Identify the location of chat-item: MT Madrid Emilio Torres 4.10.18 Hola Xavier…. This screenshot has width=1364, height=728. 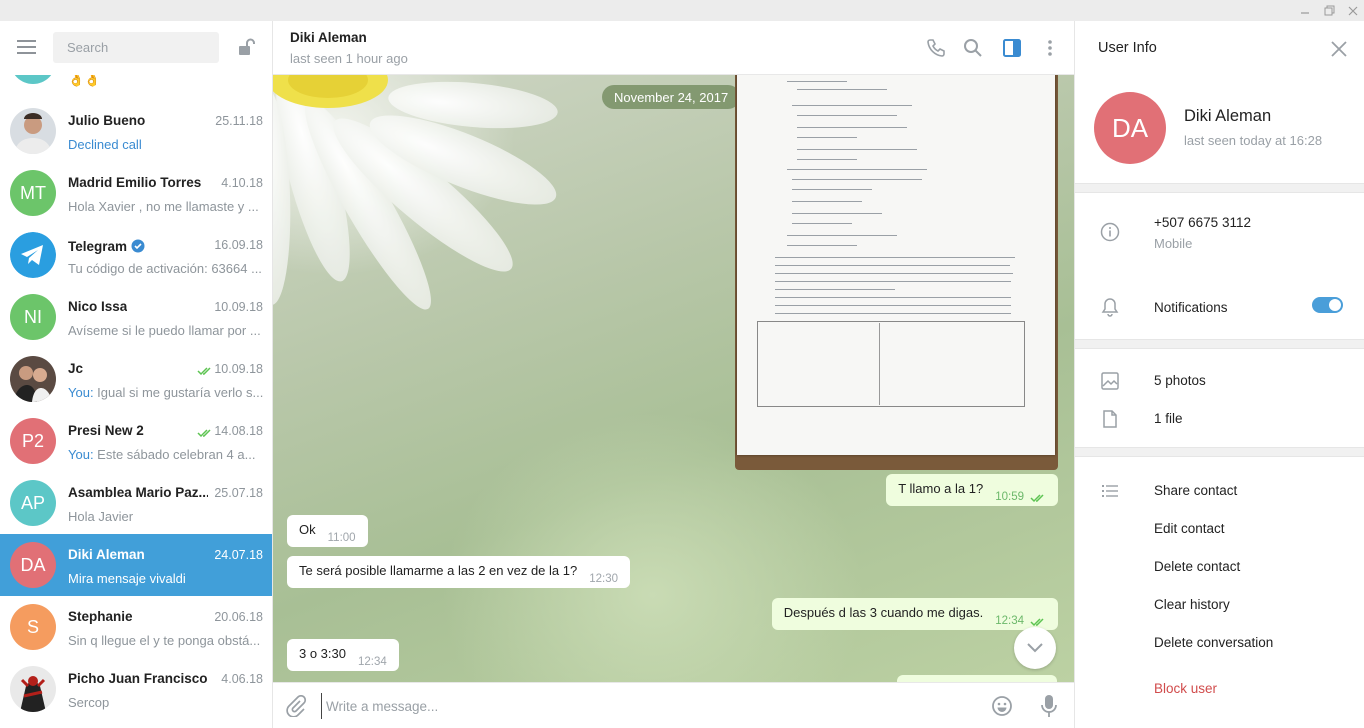
(136, 193).